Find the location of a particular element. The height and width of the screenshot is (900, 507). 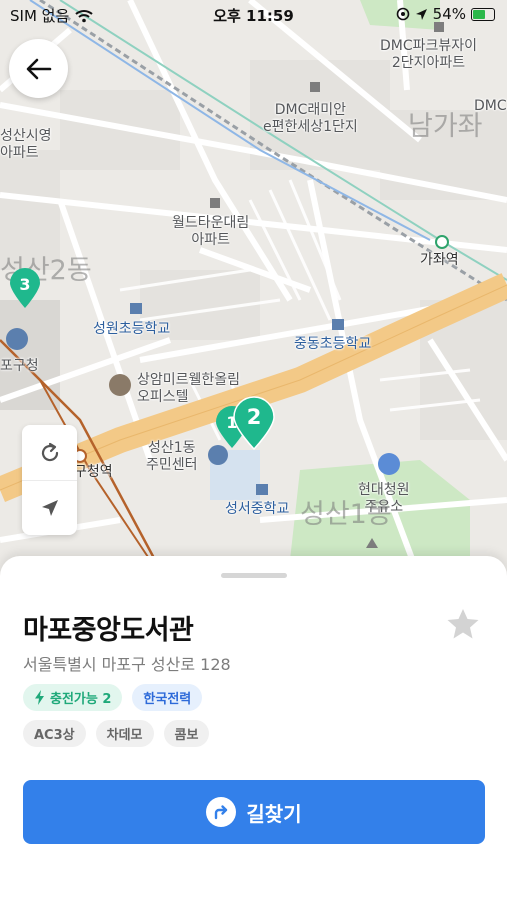

map-label-guchung-station: 구청역 is located at coordinates (93, 472).